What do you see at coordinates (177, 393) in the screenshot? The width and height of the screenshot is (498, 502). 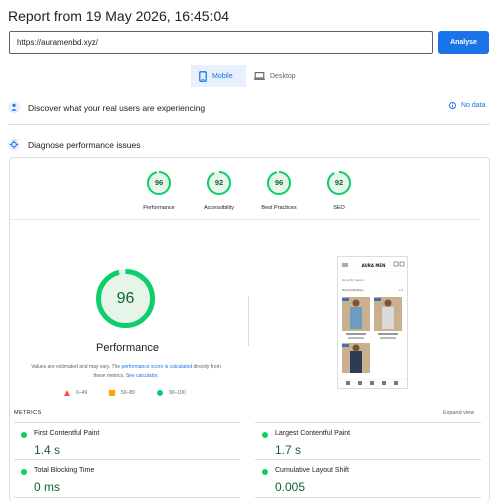 I see `legend-range: 90–100` at bounding box center [177, 393].